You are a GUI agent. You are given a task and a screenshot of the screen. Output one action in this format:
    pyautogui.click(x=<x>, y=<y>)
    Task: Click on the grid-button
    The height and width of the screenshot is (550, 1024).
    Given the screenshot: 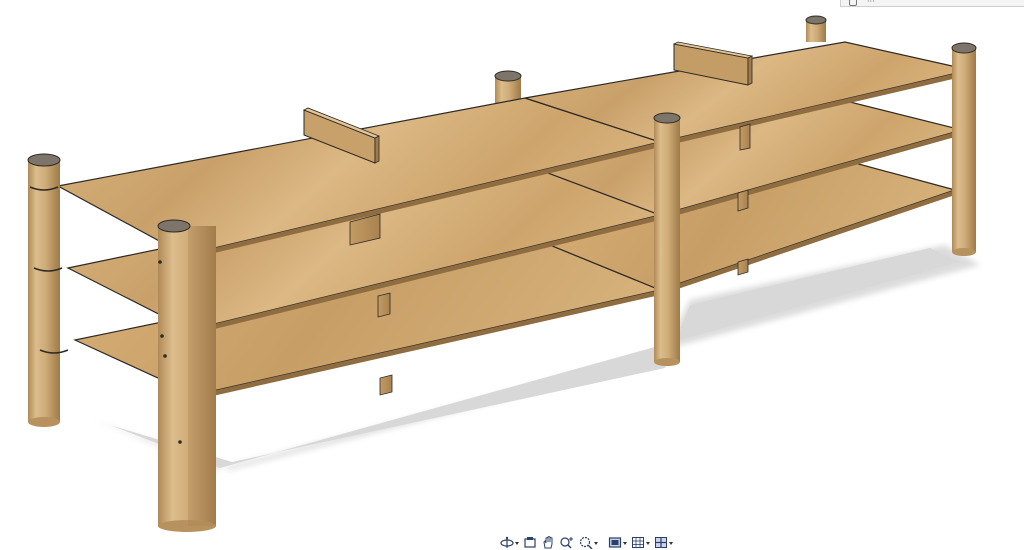 What is the action you would take?
    pyautogui.click(x=640, y=542)
    